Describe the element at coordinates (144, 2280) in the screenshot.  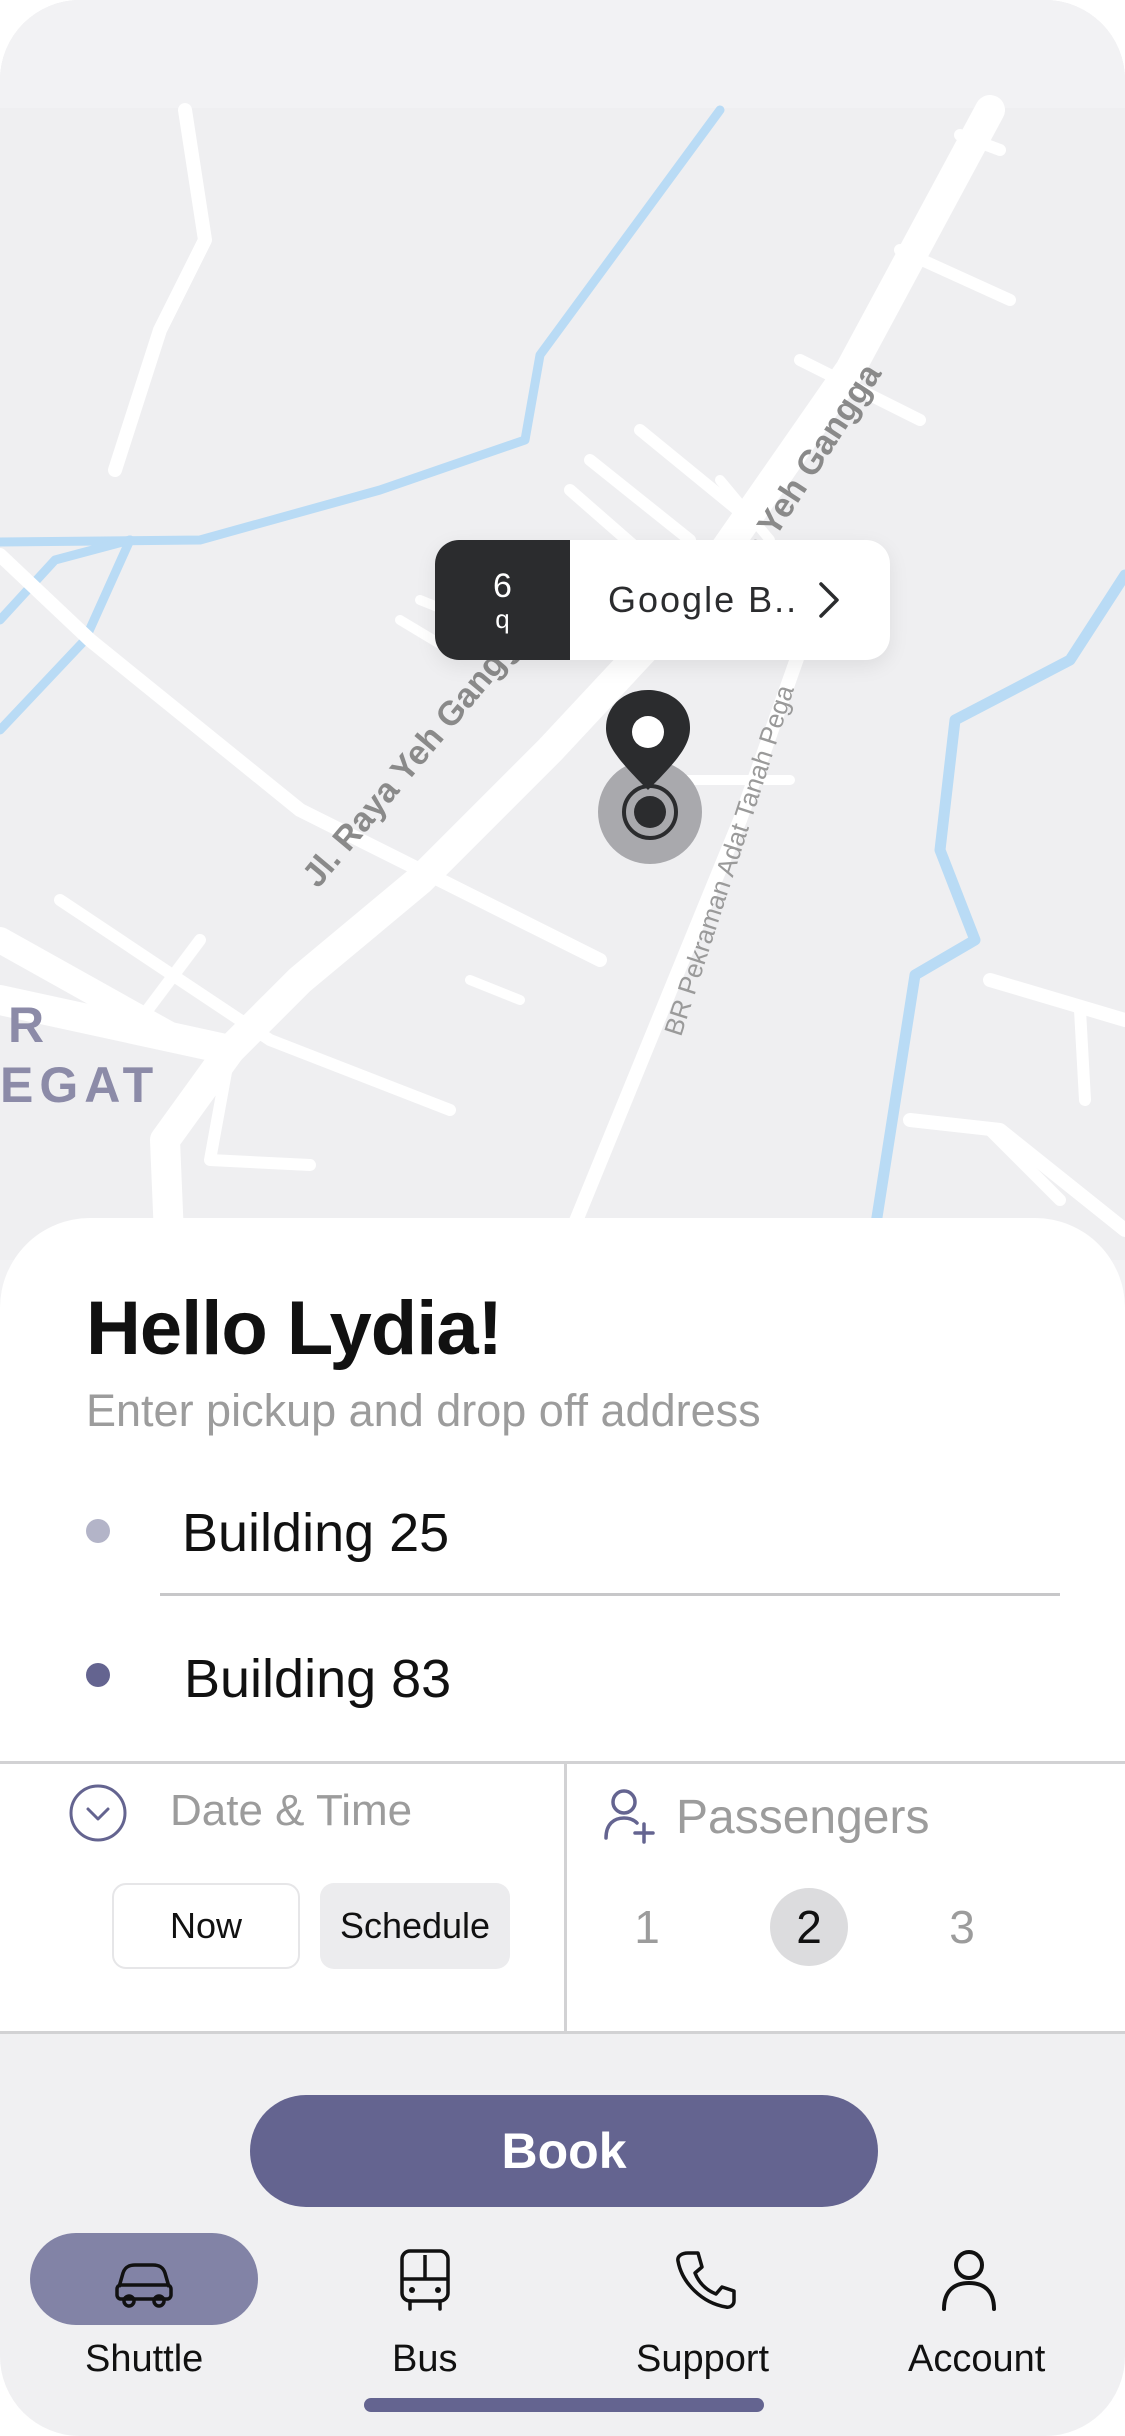
I see `car-icon` at that location.